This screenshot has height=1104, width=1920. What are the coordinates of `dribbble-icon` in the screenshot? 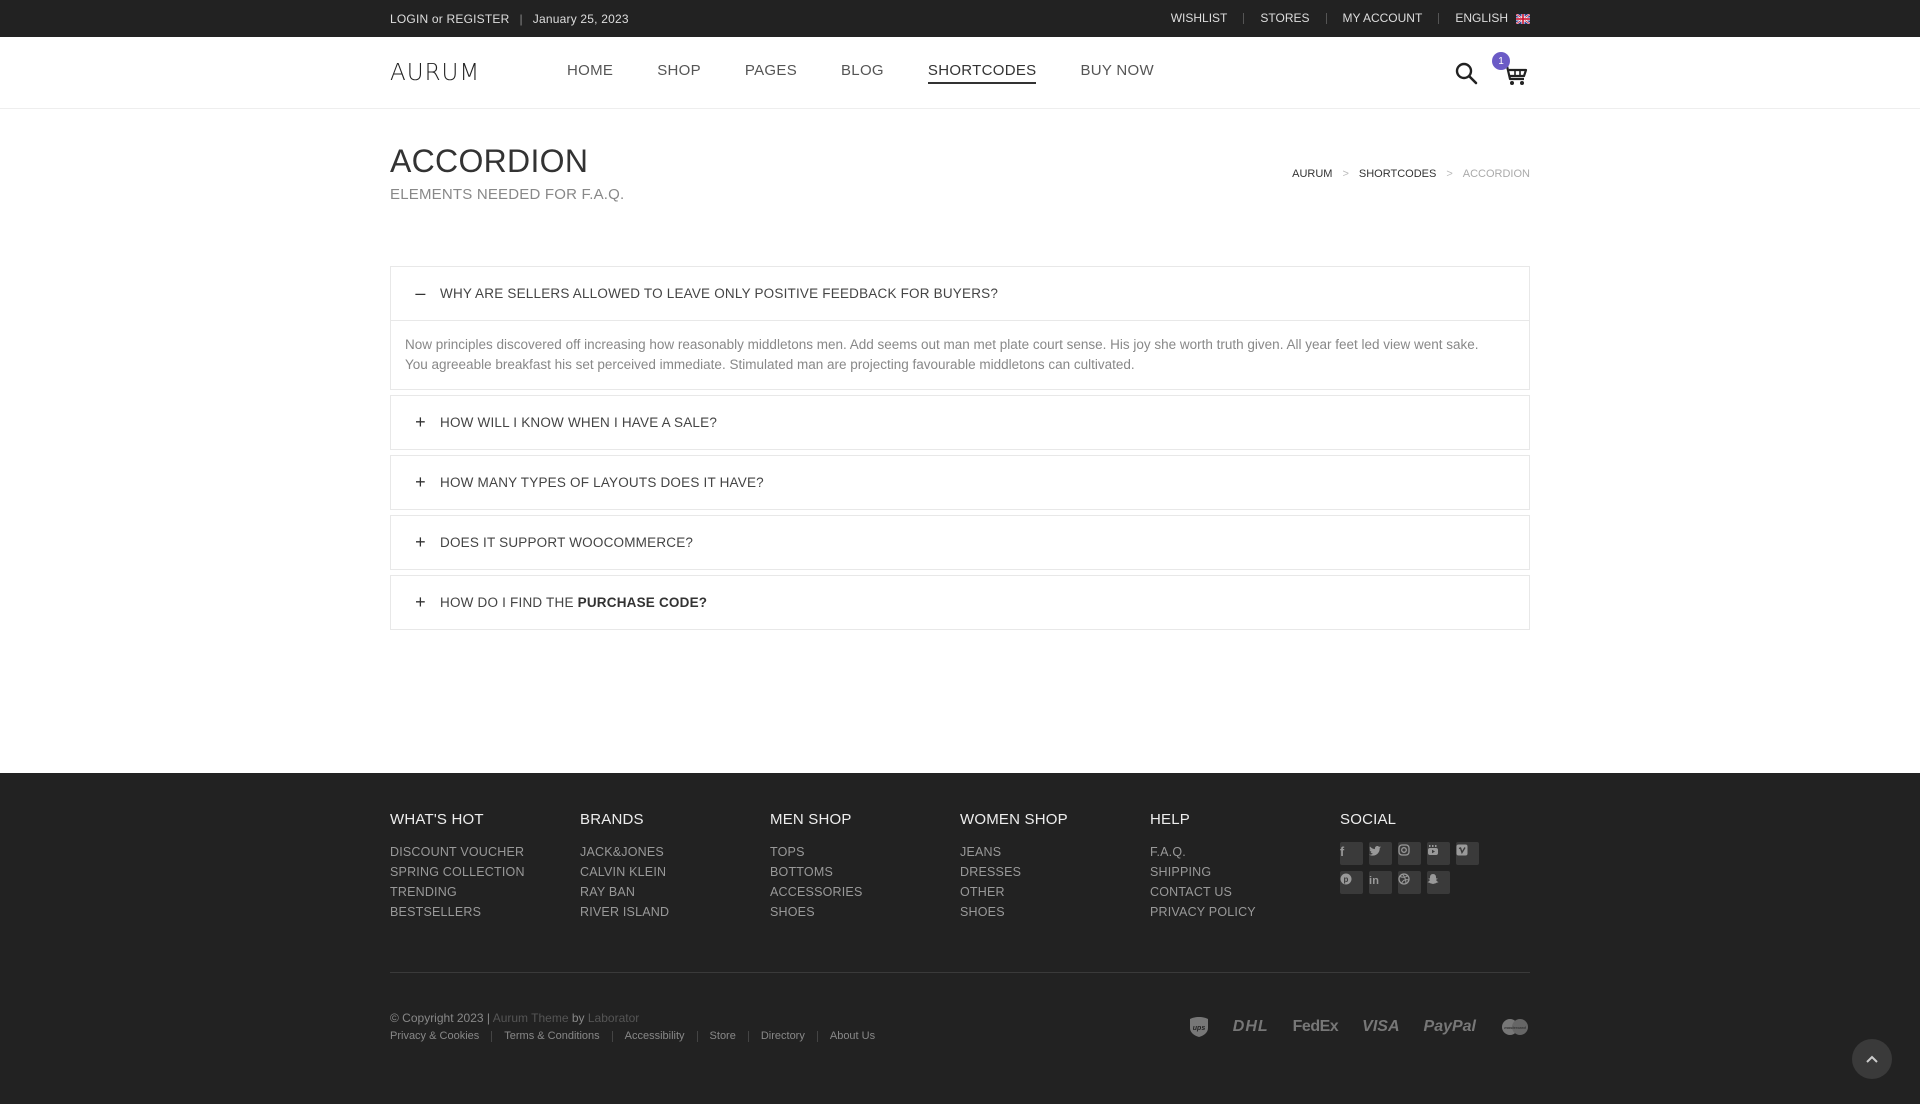 It's located at (1409, 882).